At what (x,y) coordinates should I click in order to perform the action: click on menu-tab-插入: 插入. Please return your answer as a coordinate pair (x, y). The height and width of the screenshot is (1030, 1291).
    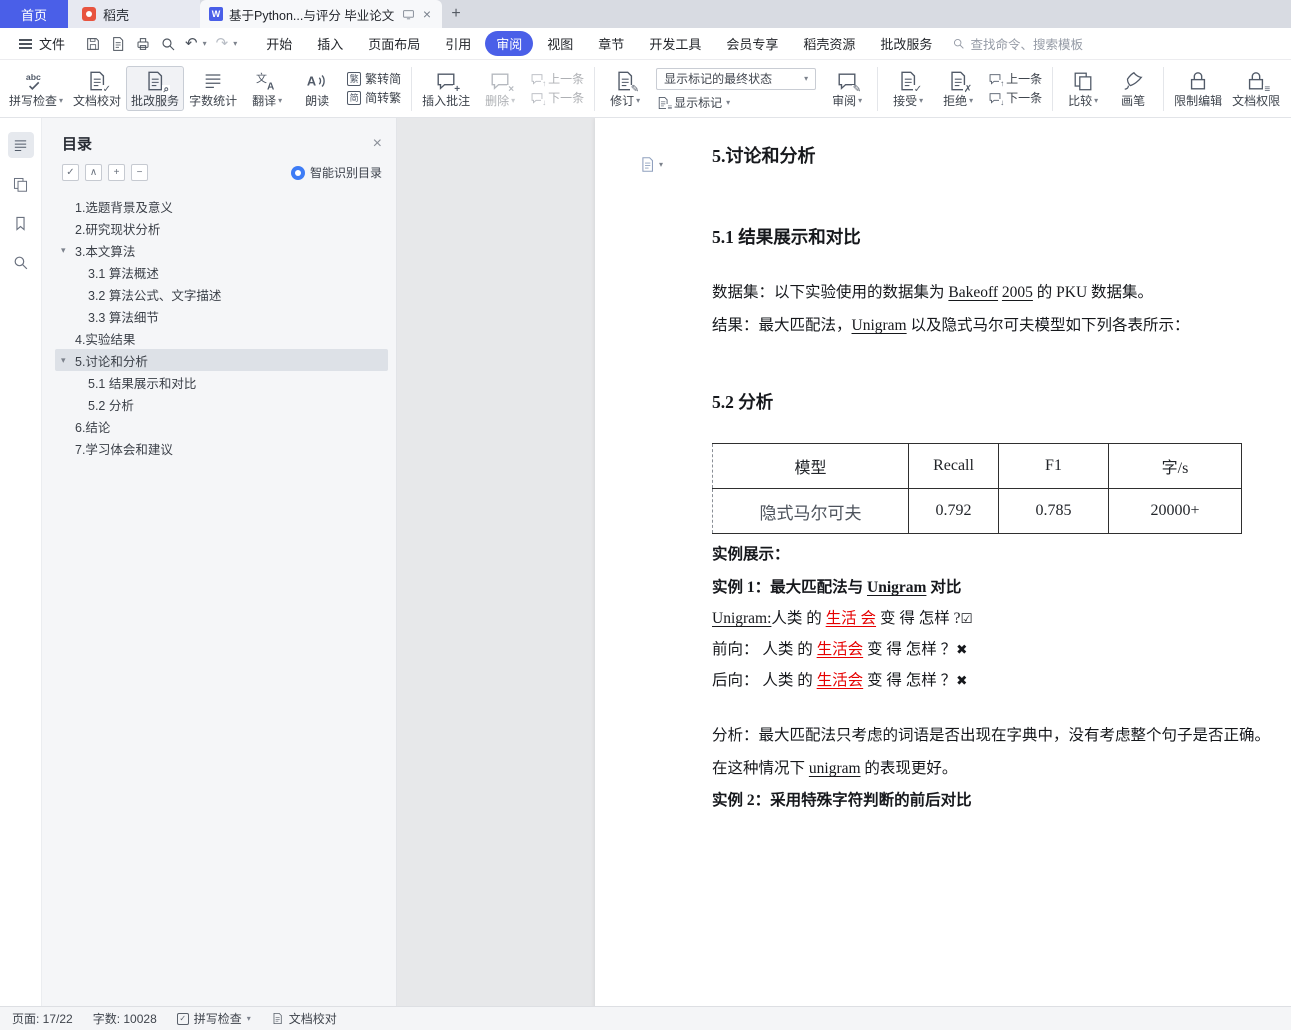
    Looking at the image, I should click on (330, 43).